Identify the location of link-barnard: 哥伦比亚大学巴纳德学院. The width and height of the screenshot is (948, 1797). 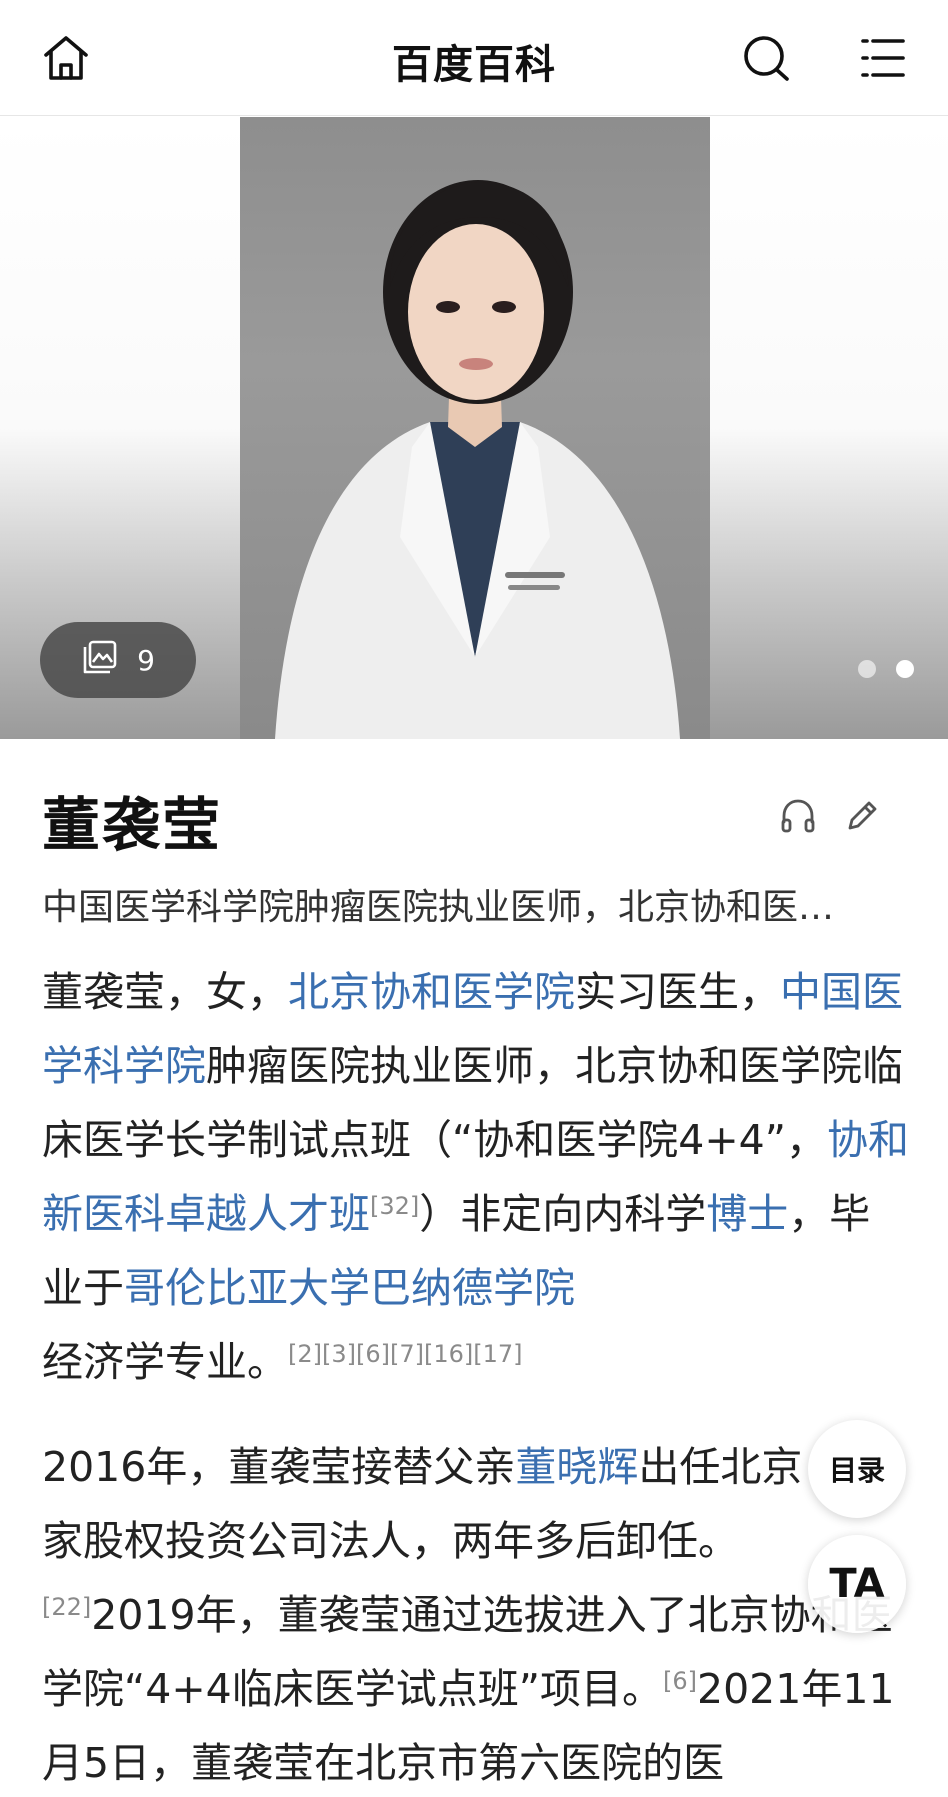
(349, 1288).